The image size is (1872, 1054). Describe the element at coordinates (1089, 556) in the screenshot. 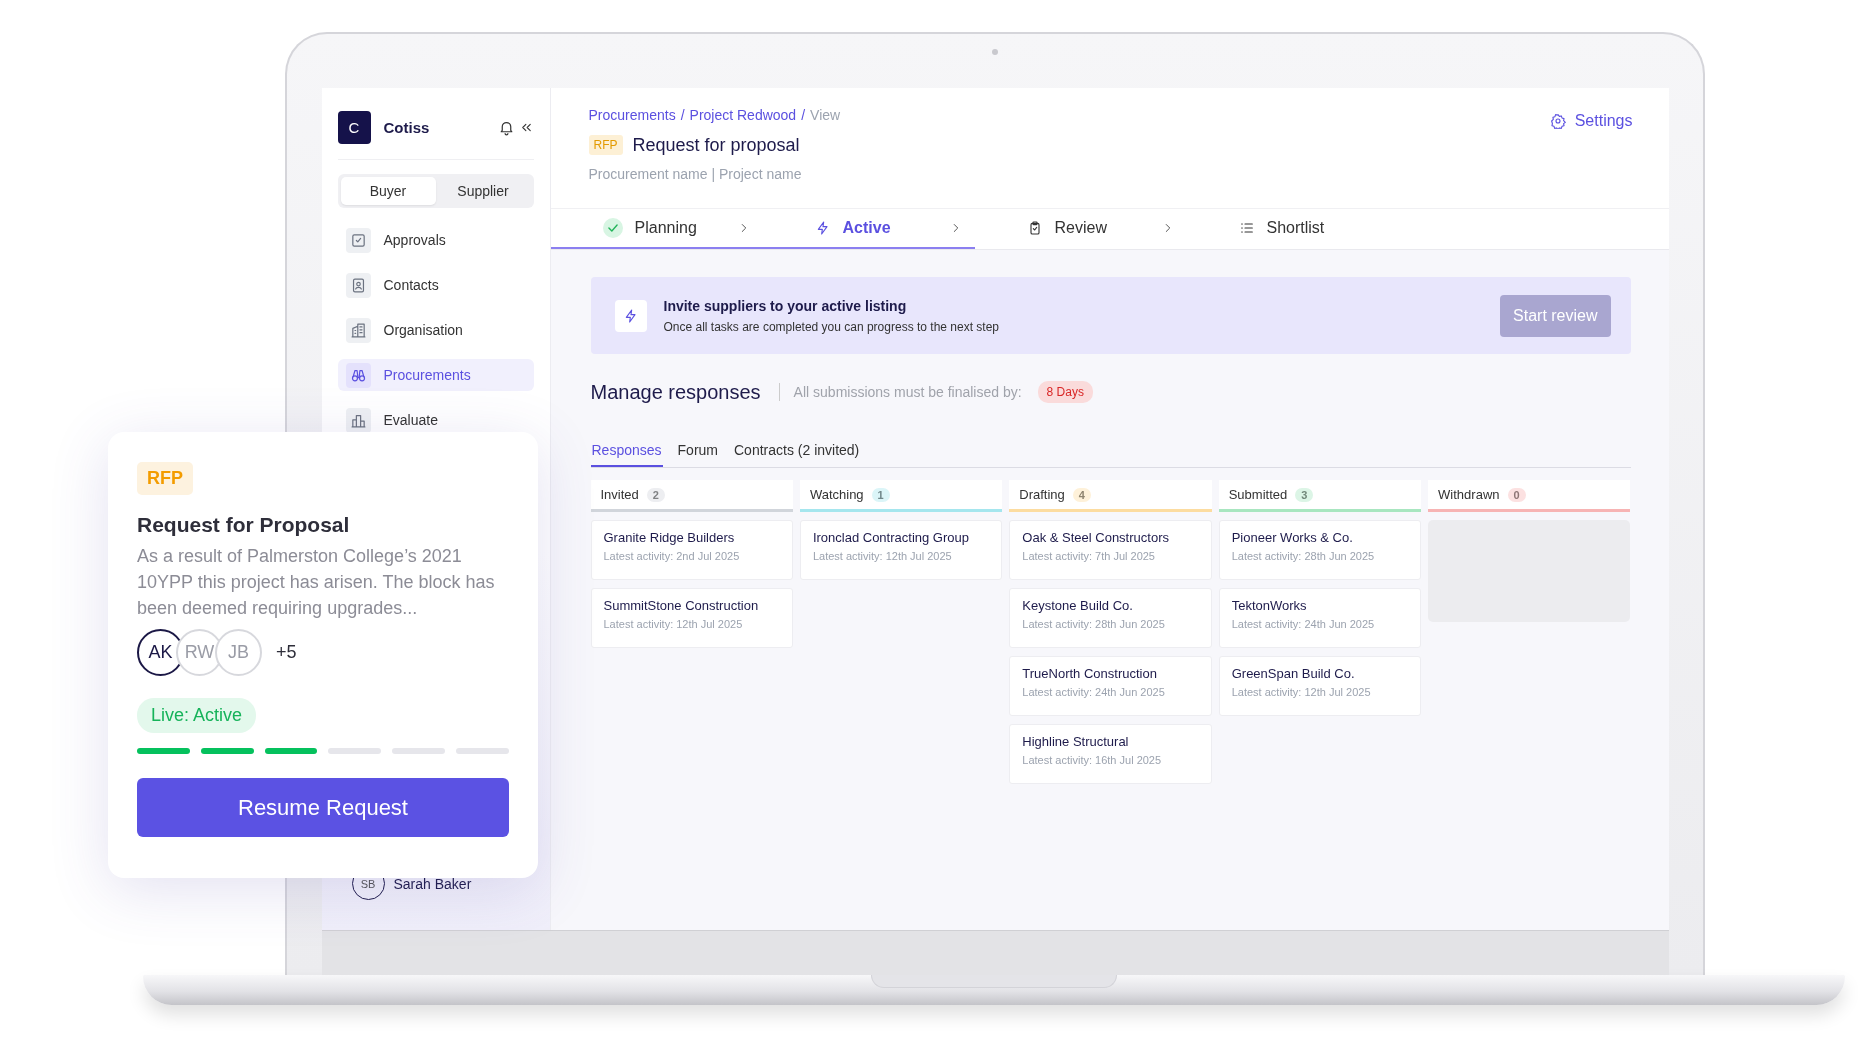

I see `activity-date: Latest activity: 7th Jul 2025` at that location.